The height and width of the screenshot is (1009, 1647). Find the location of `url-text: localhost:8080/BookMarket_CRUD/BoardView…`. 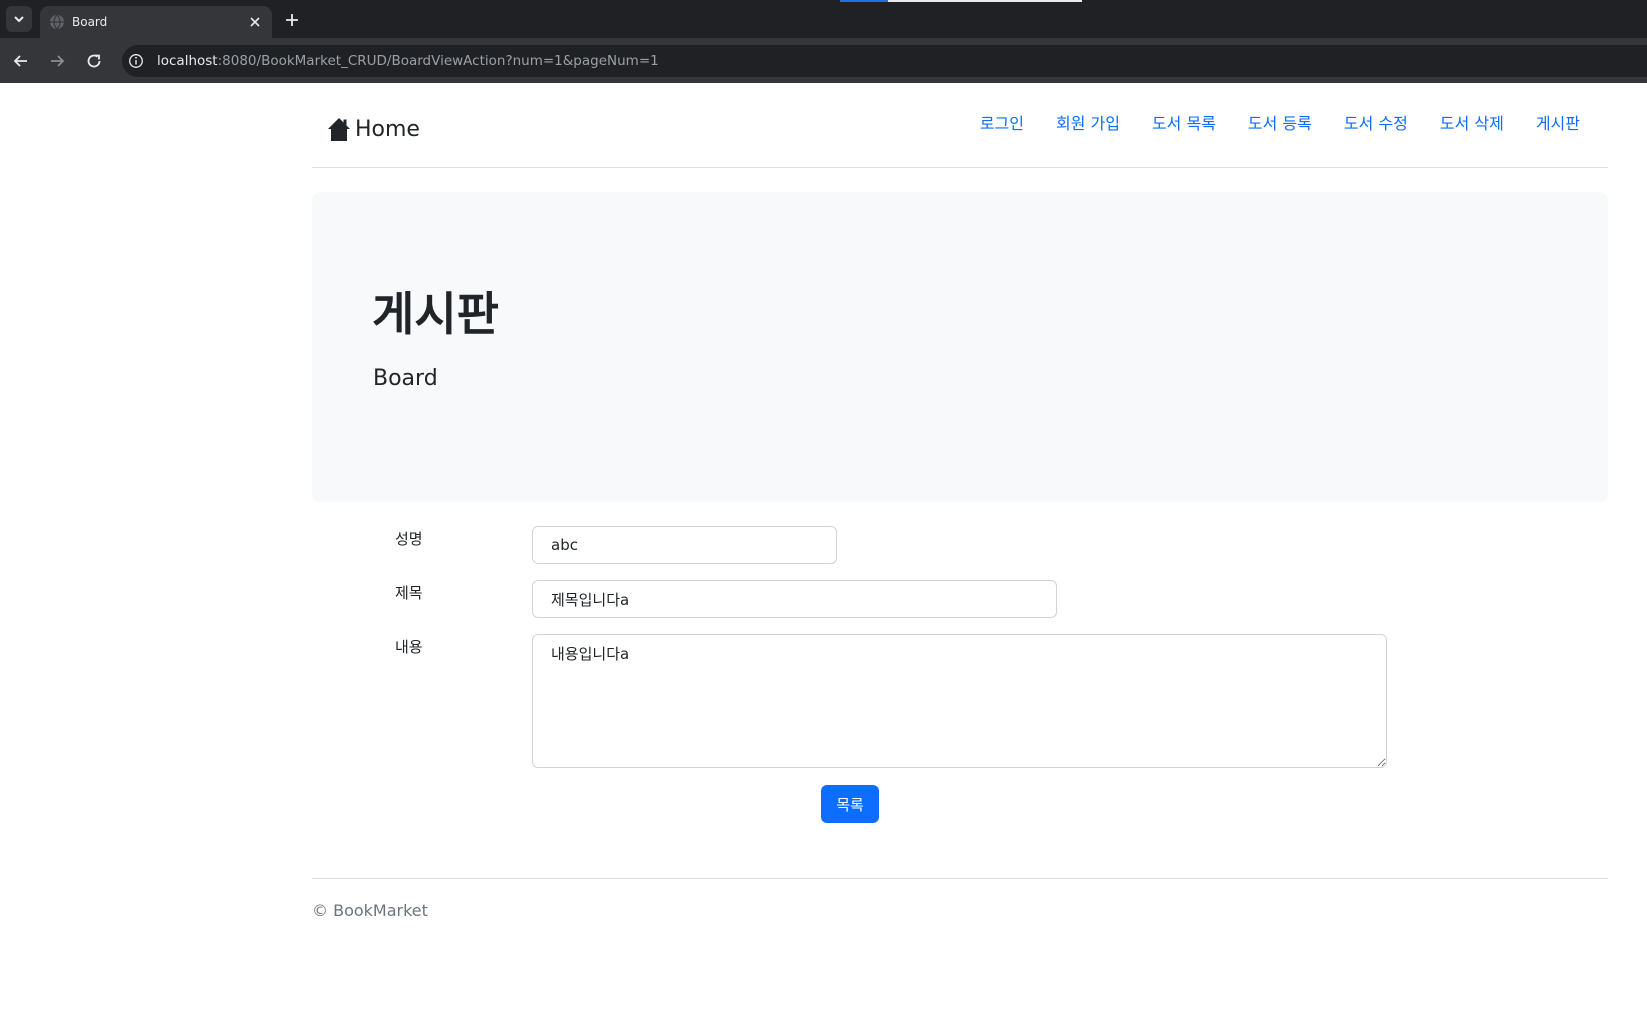

url-text: localhost:8080/BookMarket_CRUD/BoardView… is located at coordinates (408, 61).